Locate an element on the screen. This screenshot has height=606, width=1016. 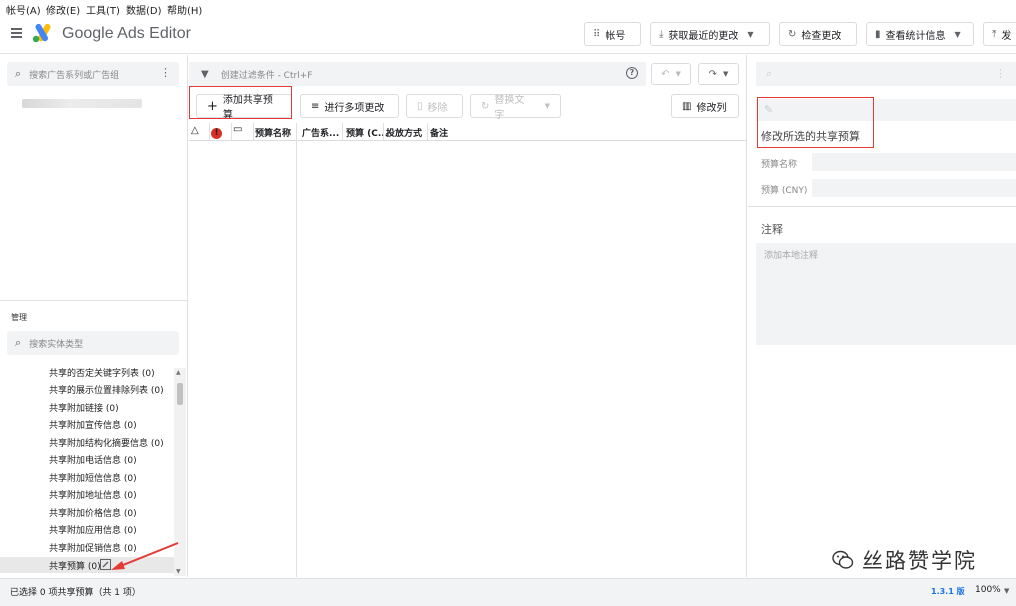
scroll-up-icon: ▲ is located at coordinates (178, 372).